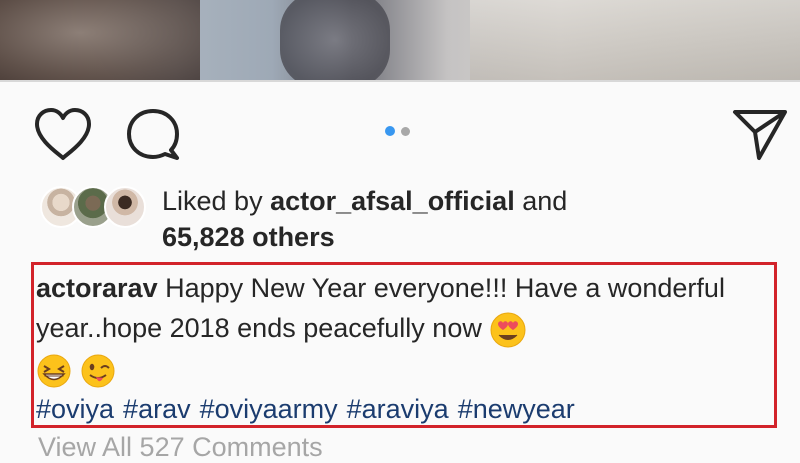 This screenshot has width=800, height=463. What do you see at coordinates (248, 237) in the screenshot?
I see `likes-count: 65,828 others` at bounding box center [248, 237].